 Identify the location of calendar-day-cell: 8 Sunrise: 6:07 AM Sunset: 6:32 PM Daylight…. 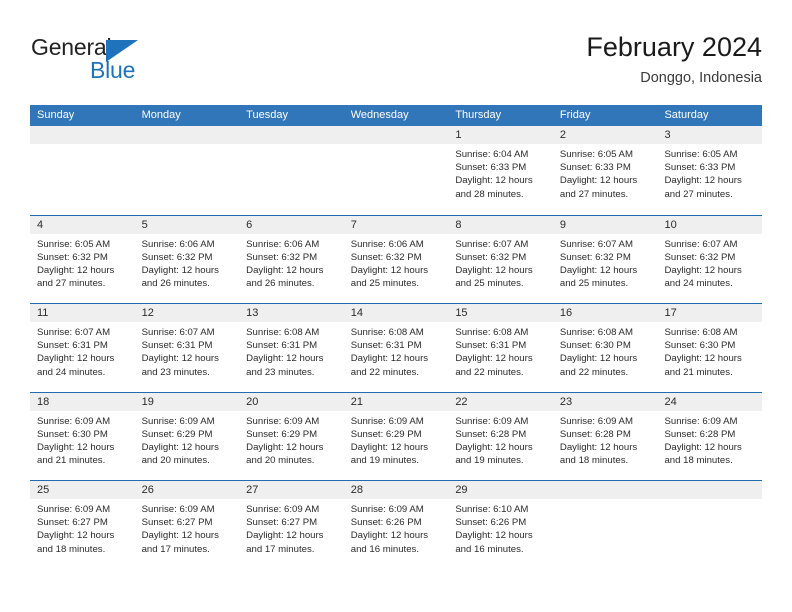
(500, 259).